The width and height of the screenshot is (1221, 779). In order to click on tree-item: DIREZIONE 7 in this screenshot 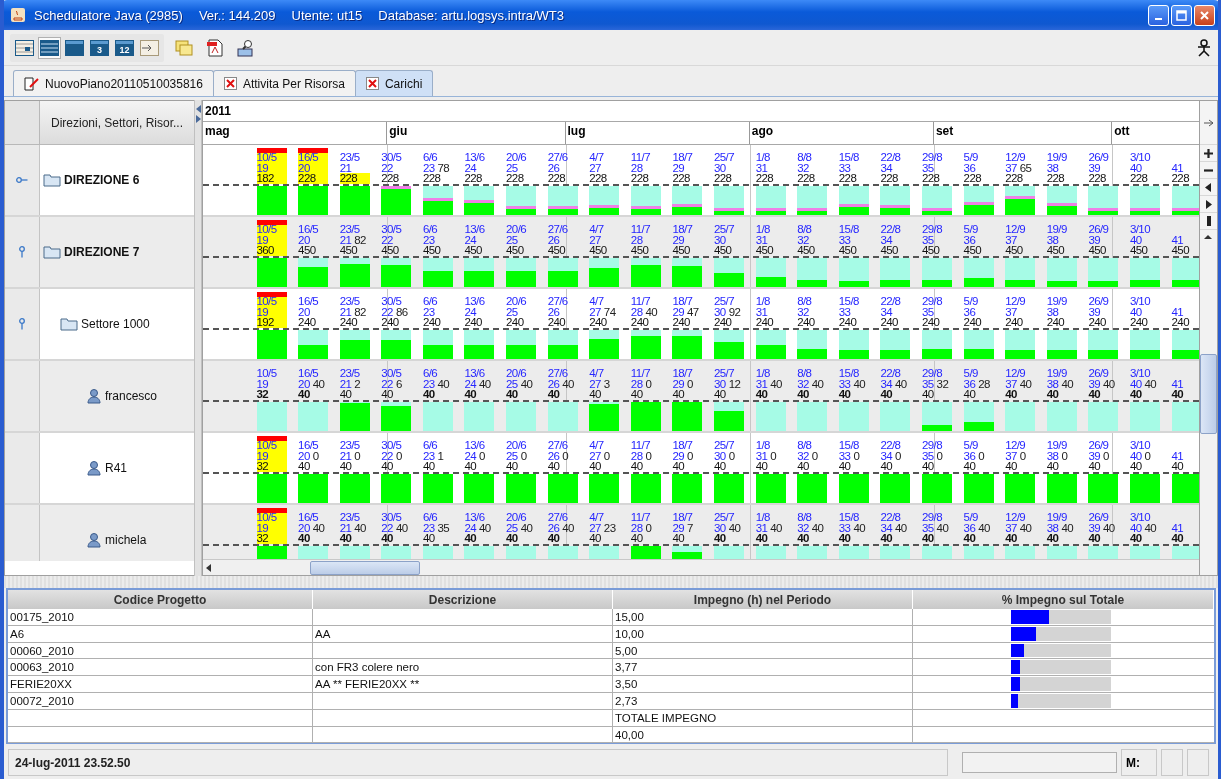, I will do `click(102, 252)`.